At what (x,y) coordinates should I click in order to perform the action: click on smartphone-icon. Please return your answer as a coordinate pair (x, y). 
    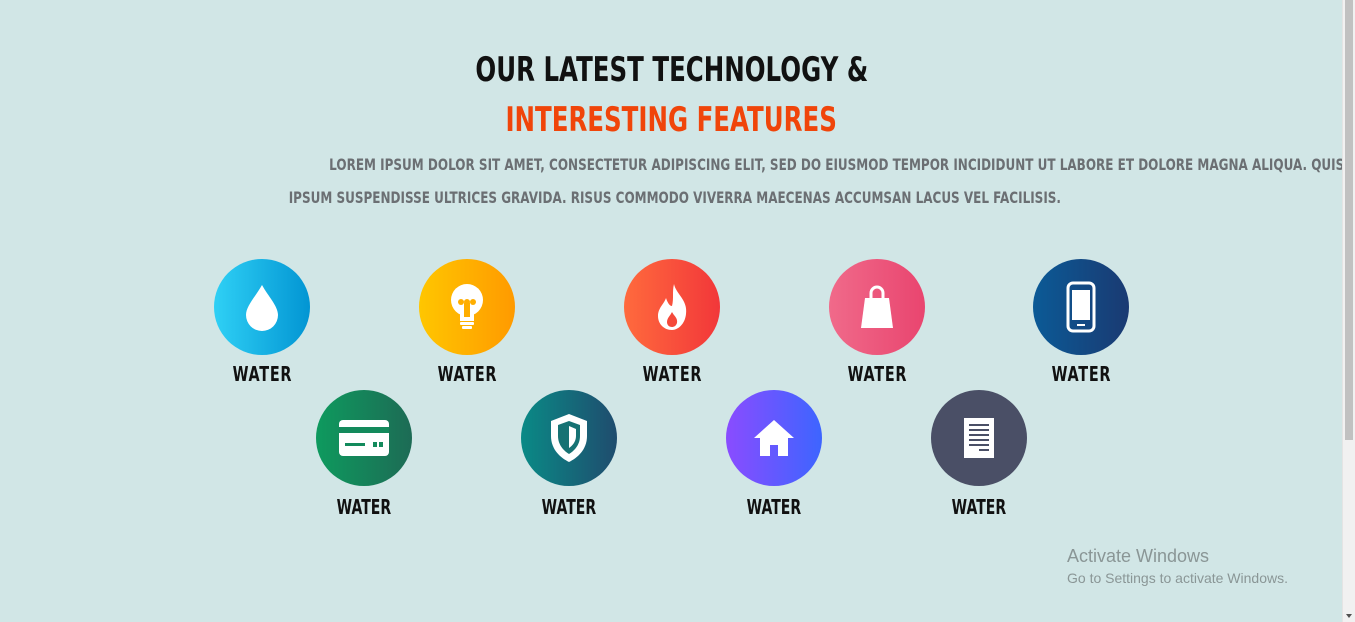
    Looking at the image, I should click on (1081, 307).